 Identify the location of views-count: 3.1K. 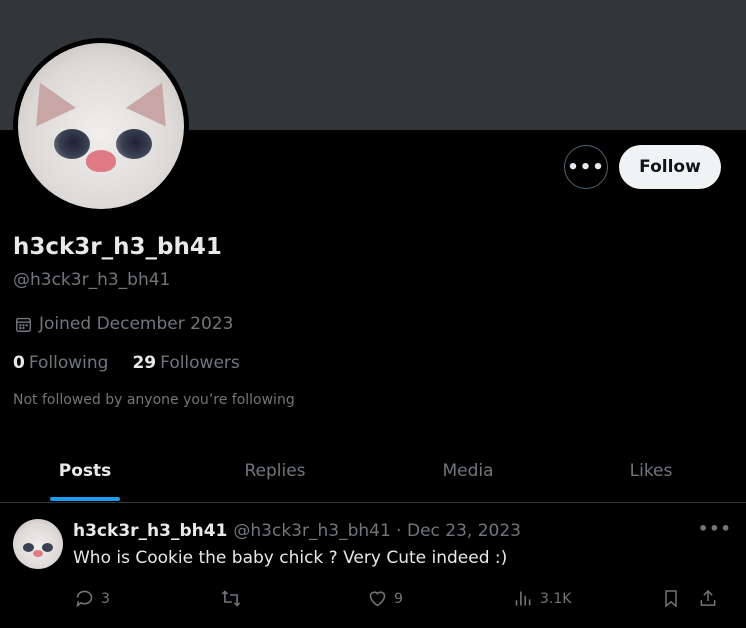
(556, 598).